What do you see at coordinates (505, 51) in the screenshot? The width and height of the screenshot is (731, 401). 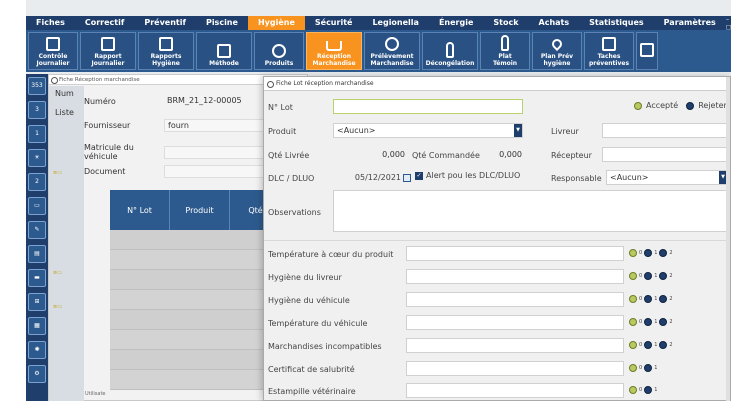 I see `plat-temoin-button: Plat Témoin` at bounding box center [505, 51].